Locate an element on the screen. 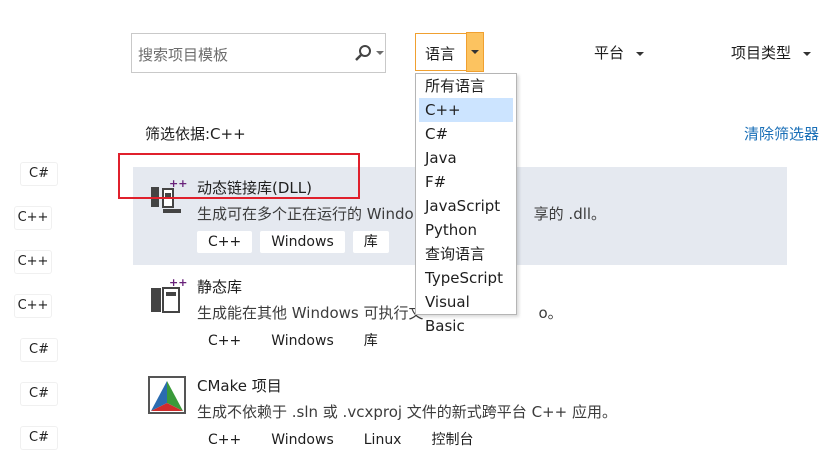  project-description: 生成可在多个正在运行的 Windo 享的 .dll。 is located at coordinates (402, 214).